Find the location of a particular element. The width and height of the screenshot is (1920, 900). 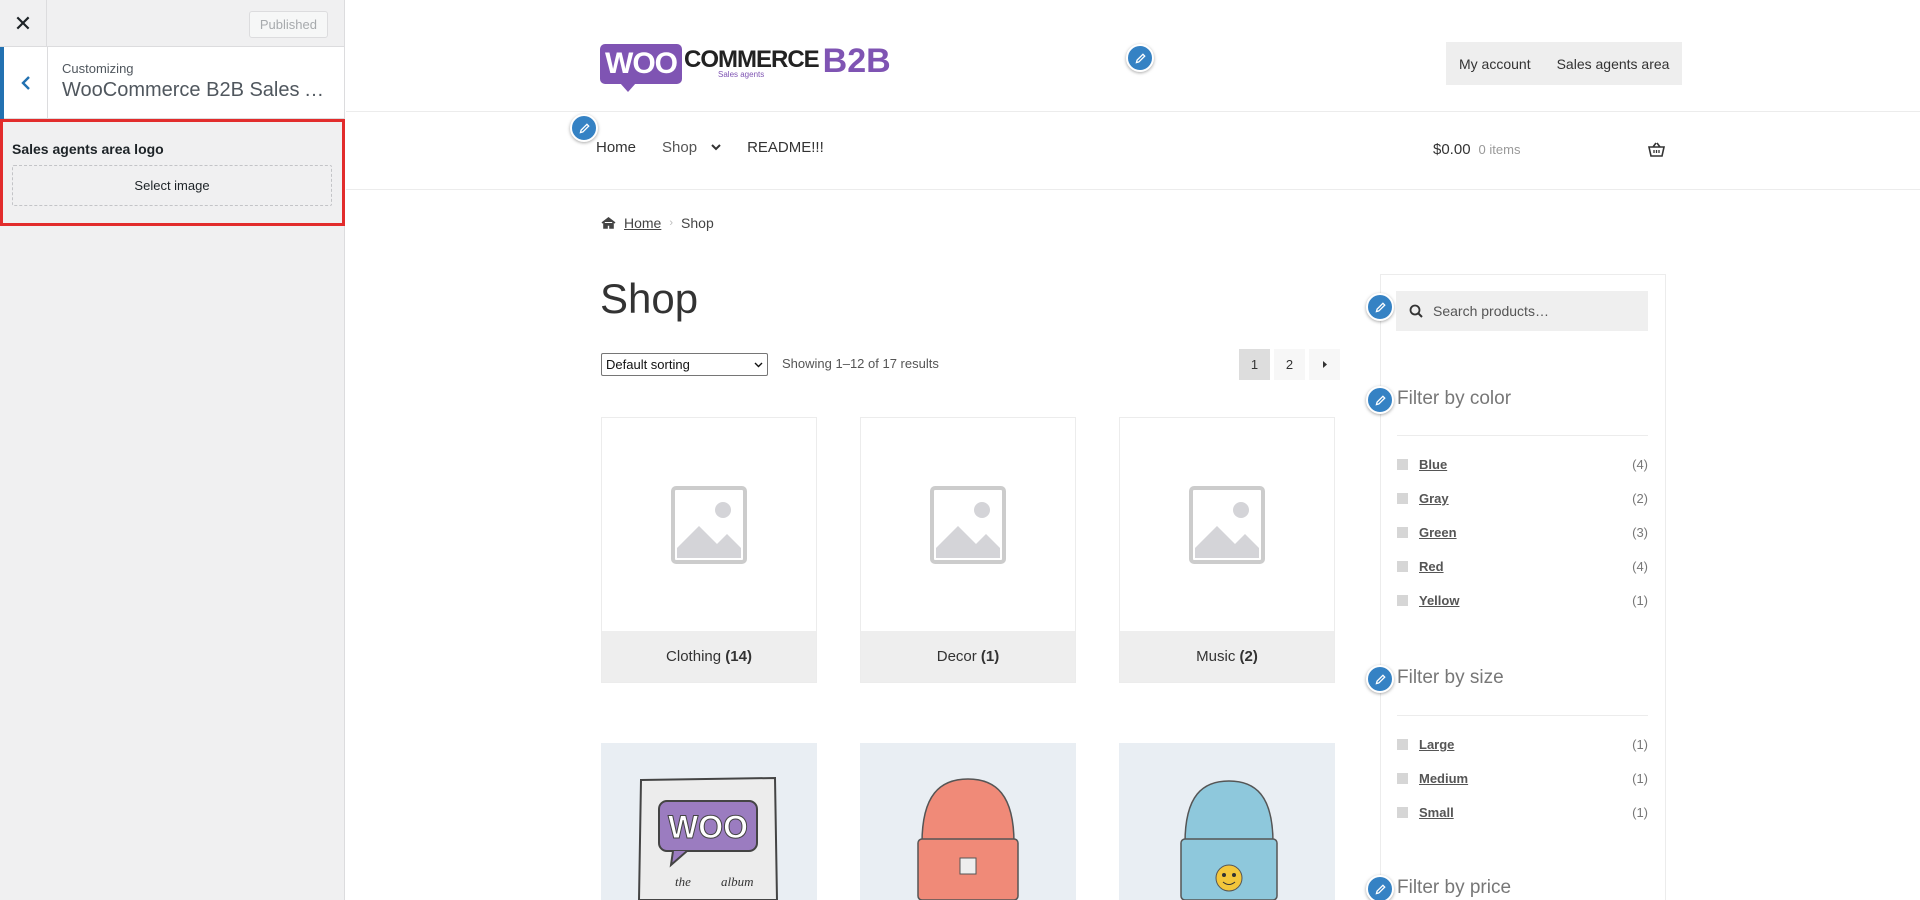

nav-my-account: My account is located at coordinates (1495, 64).